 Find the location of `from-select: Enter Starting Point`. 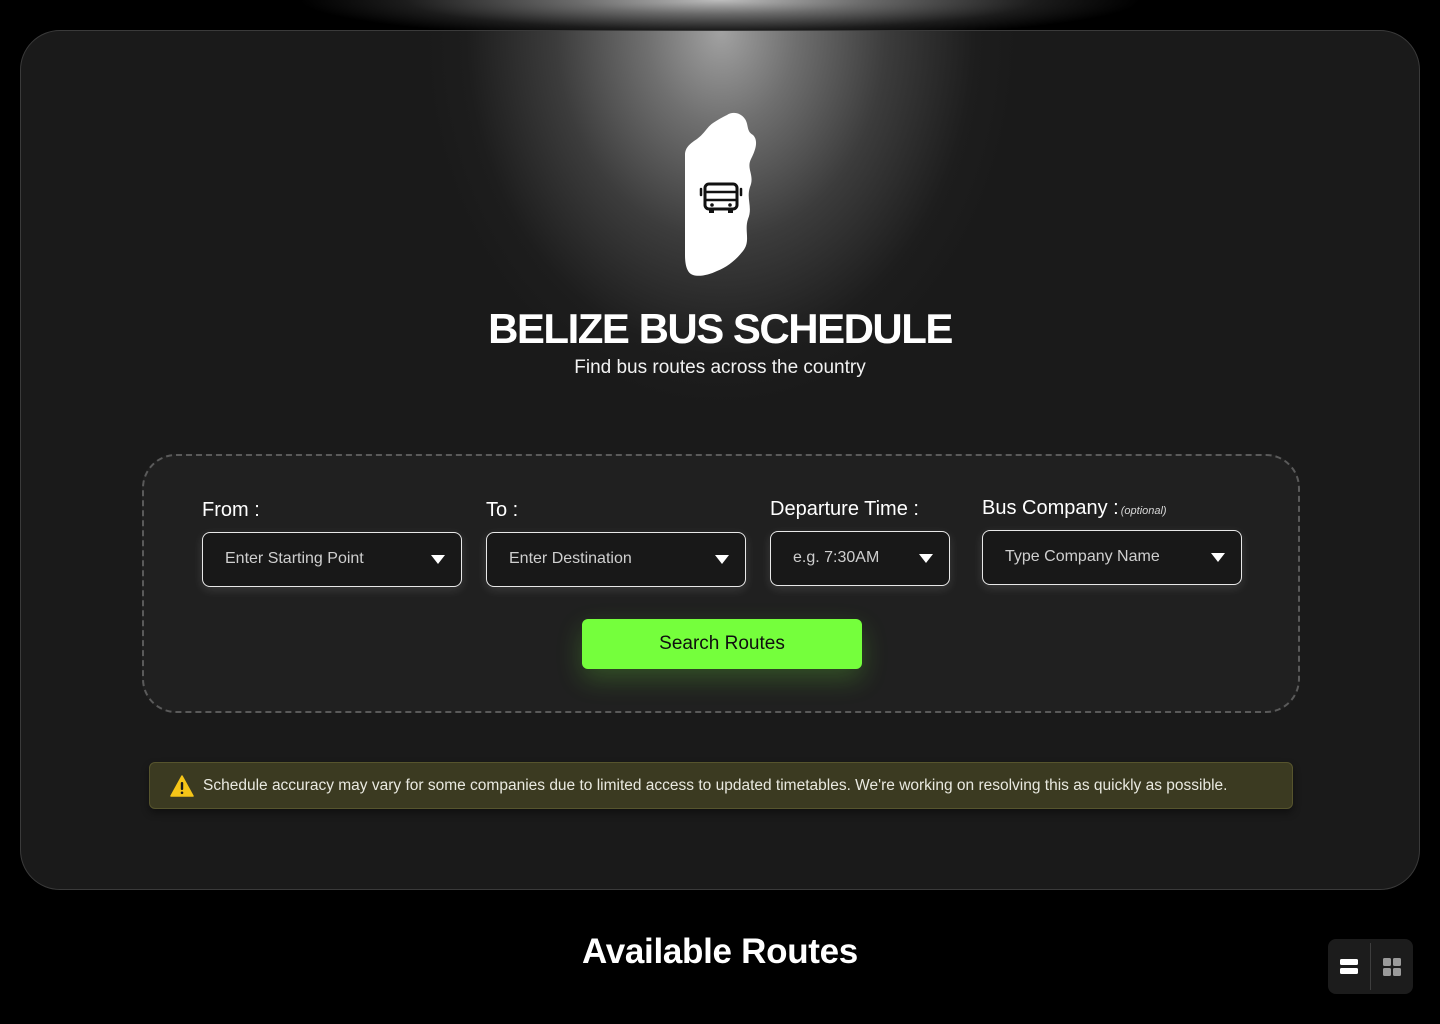

from-select: Enter Starting Point is located at coordinates (332, 559).